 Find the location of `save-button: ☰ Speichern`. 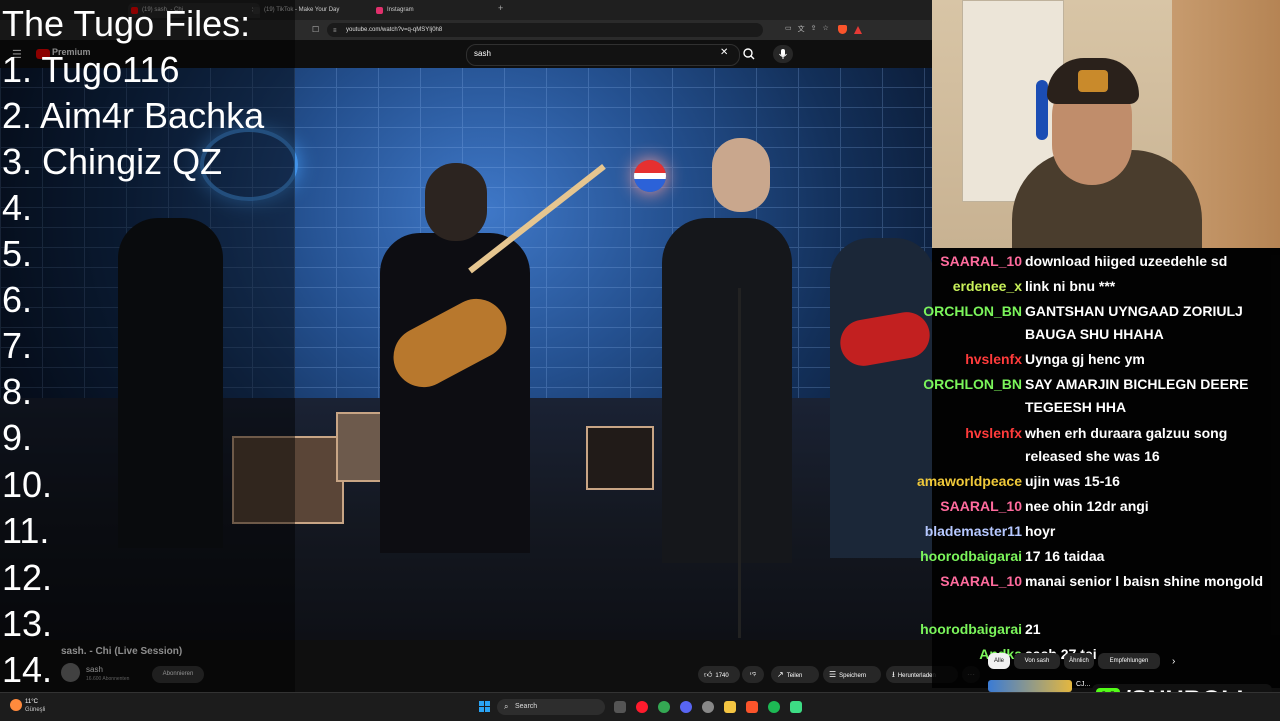

save-button: ☰ Speichern is located at coordinates (852, 674).